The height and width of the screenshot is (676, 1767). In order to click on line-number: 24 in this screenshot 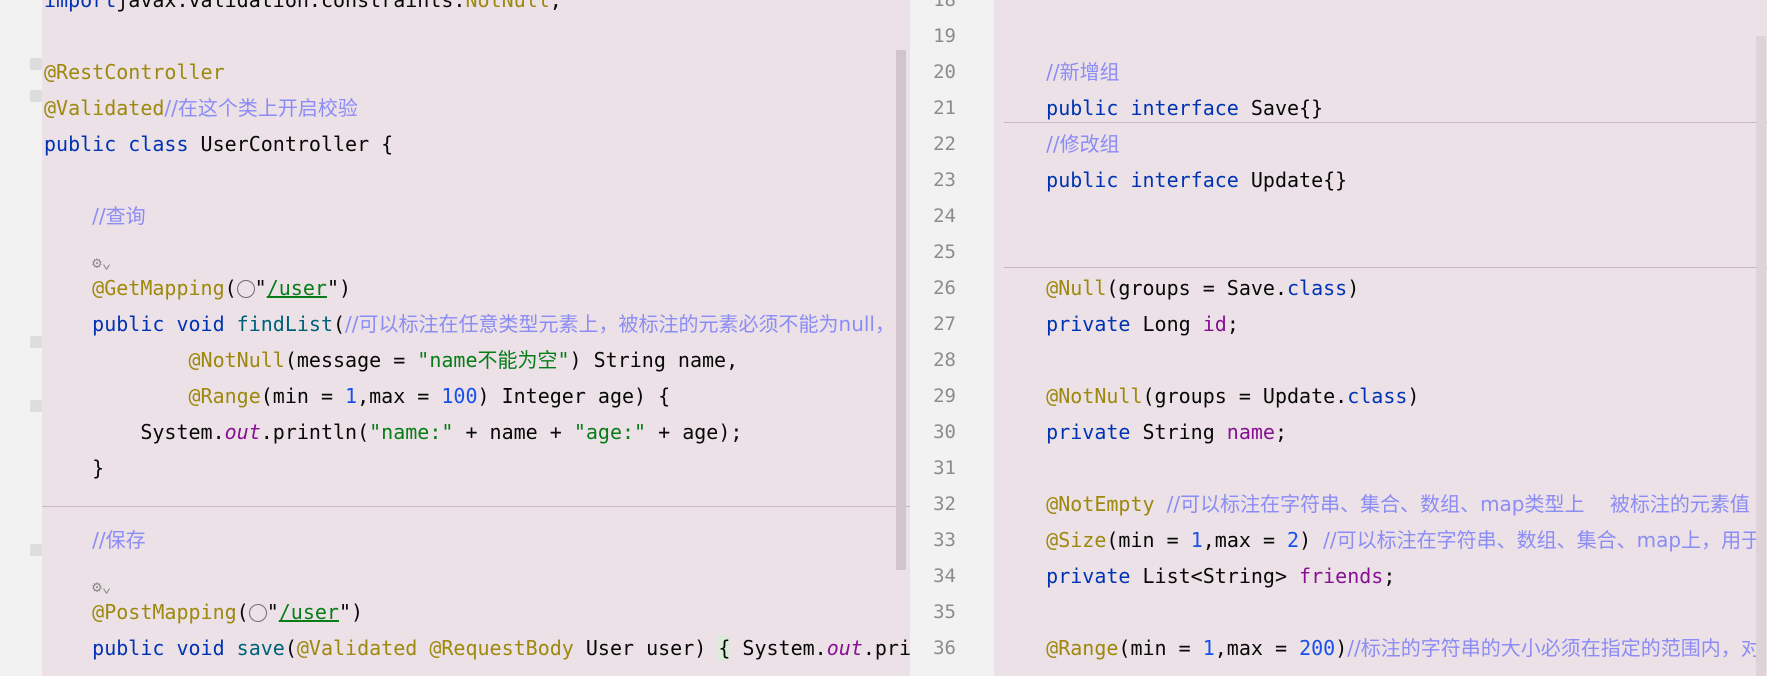, I will do `click(944, 216)`.